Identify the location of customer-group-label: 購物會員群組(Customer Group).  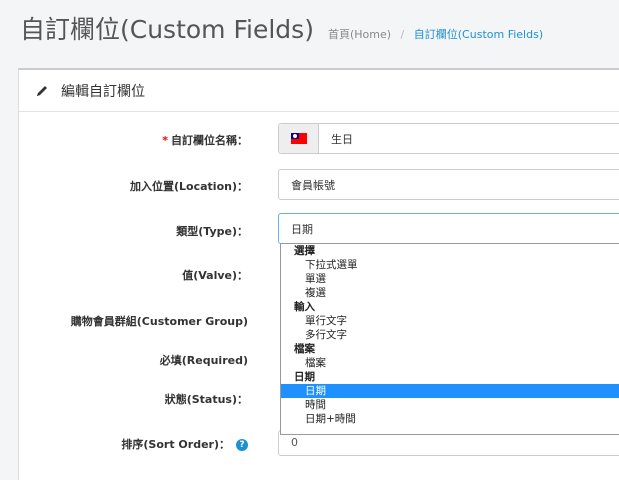
(159, 321).